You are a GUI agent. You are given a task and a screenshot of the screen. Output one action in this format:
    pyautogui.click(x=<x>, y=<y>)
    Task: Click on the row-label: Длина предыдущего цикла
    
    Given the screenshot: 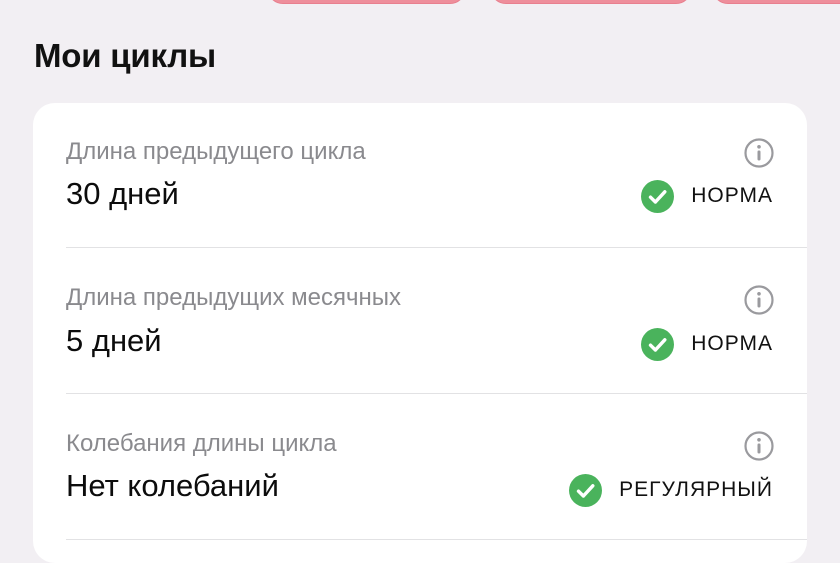 What is the action you would take?
    pyautogui.click(x=216, y=151)
    